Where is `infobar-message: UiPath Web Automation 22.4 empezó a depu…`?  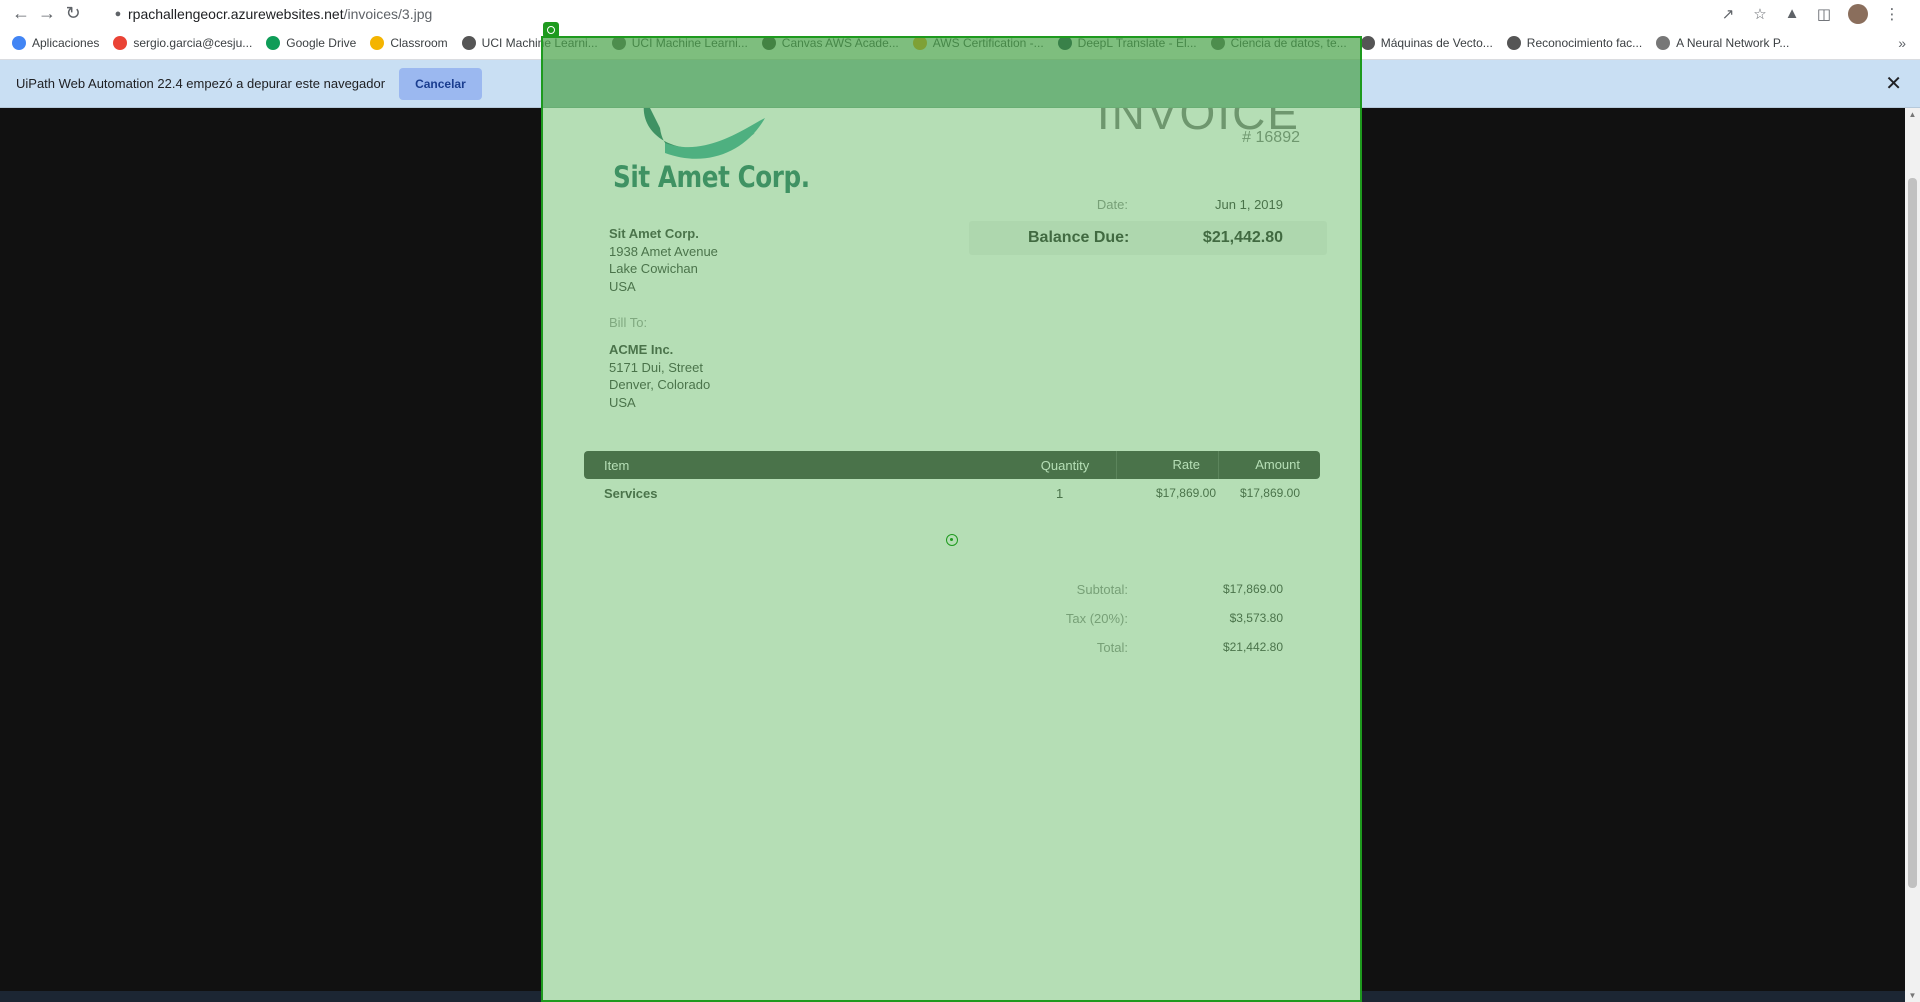
infobar-message: UiPath Web Automation 22.4 empezó a depu… is located at coordinates (201, 83).